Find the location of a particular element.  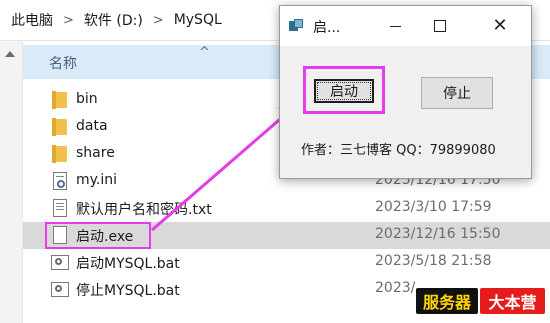

maximize-button is located at coordinates (440, 26).